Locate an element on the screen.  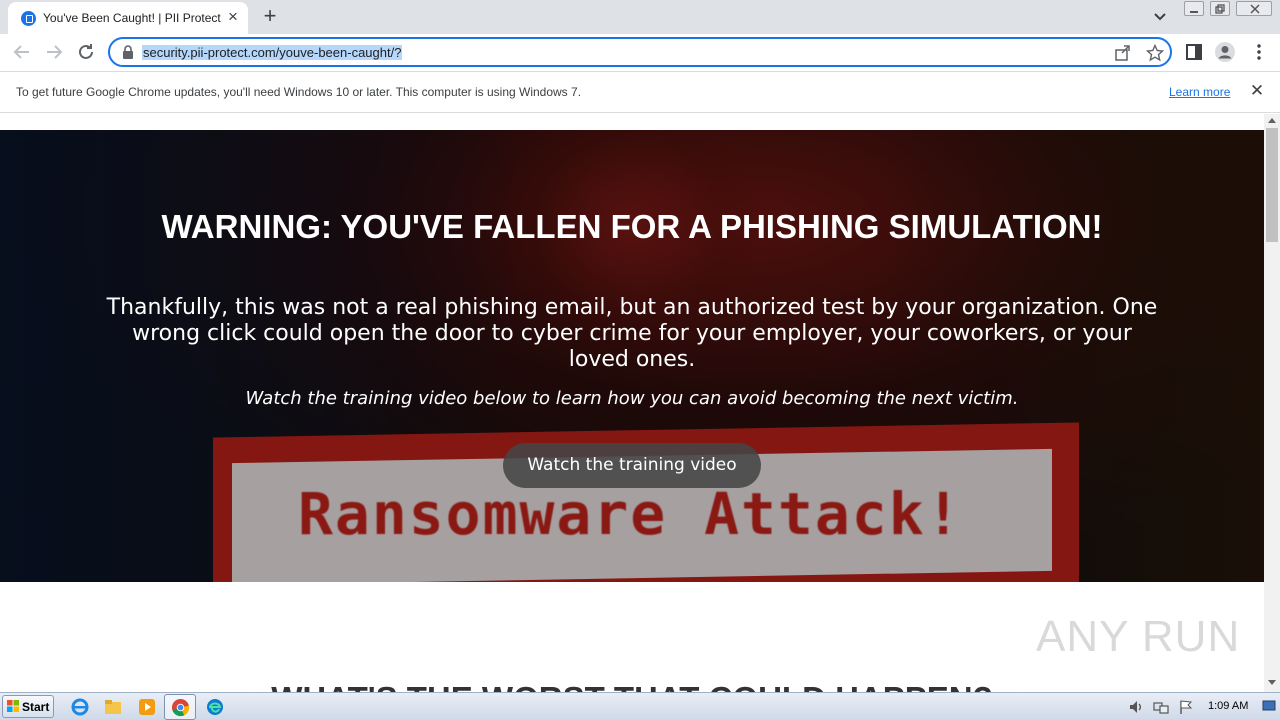
browser-tab: You've Been Caught! | PII Protect × is located at coordinates (128, 18).